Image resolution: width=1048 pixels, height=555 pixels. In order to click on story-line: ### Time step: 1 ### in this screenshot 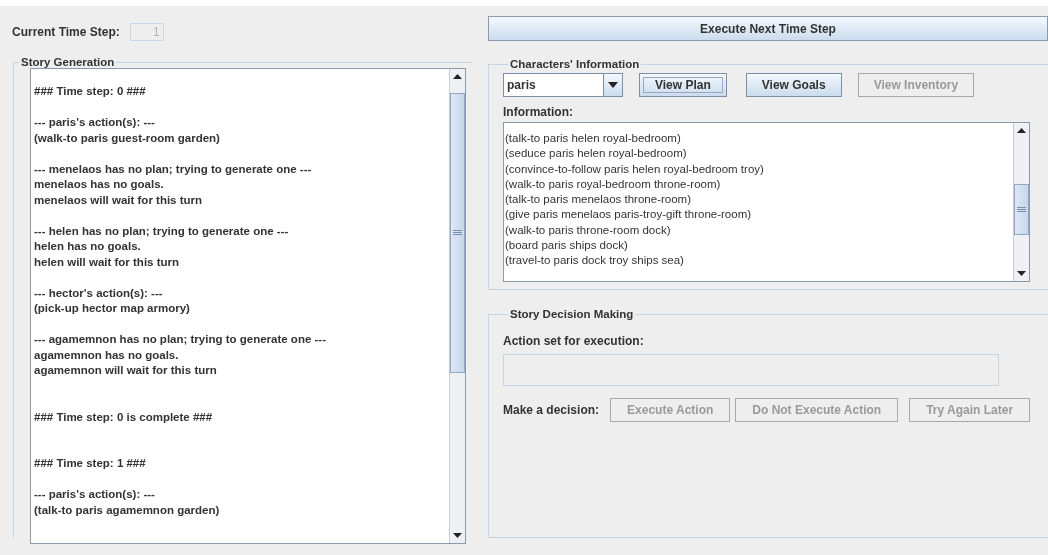, I will do `click(90, 463)`.